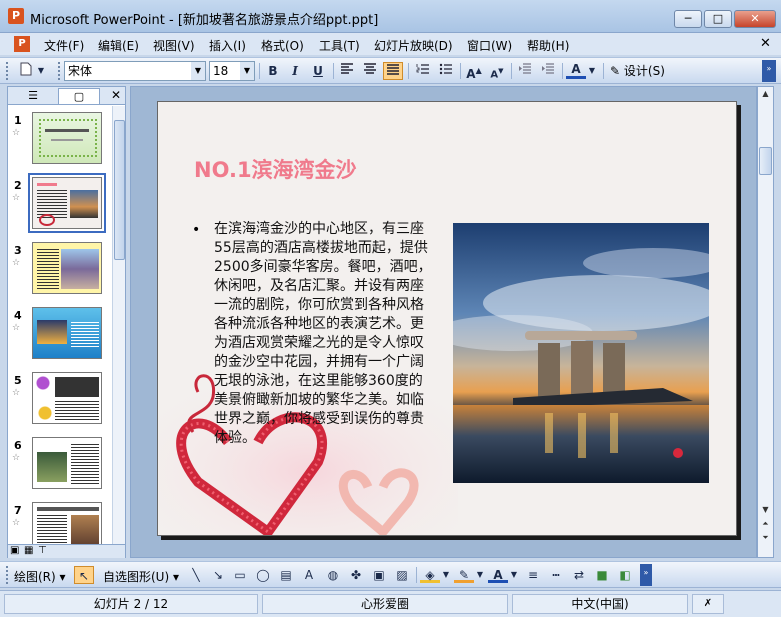  What do you see at coordinates (548, 45) in the screenshot?
I see `menu-help: 帮助(H)` at bounding box center [548, 45].